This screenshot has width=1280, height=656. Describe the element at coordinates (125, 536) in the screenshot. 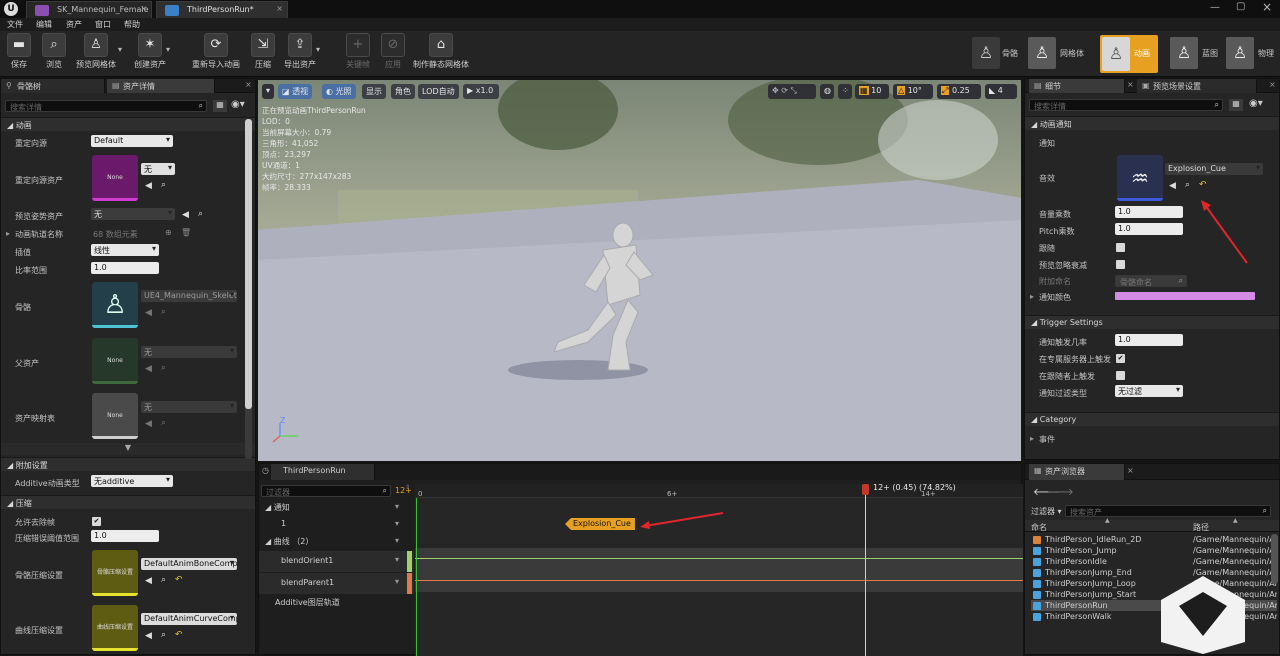

I see `compression-error-input: 1.0` at that location.